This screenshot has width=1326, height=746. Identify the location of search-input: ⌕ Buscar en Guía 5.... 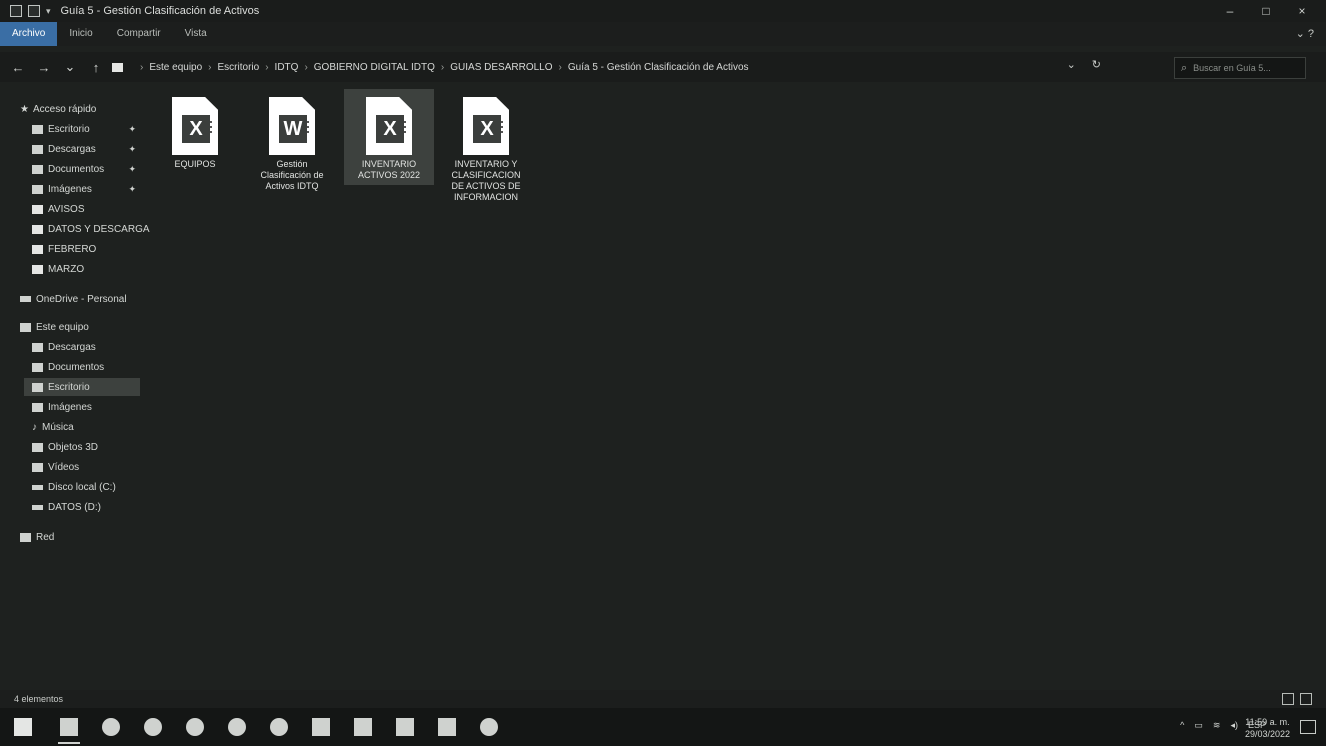
(1240, 68).